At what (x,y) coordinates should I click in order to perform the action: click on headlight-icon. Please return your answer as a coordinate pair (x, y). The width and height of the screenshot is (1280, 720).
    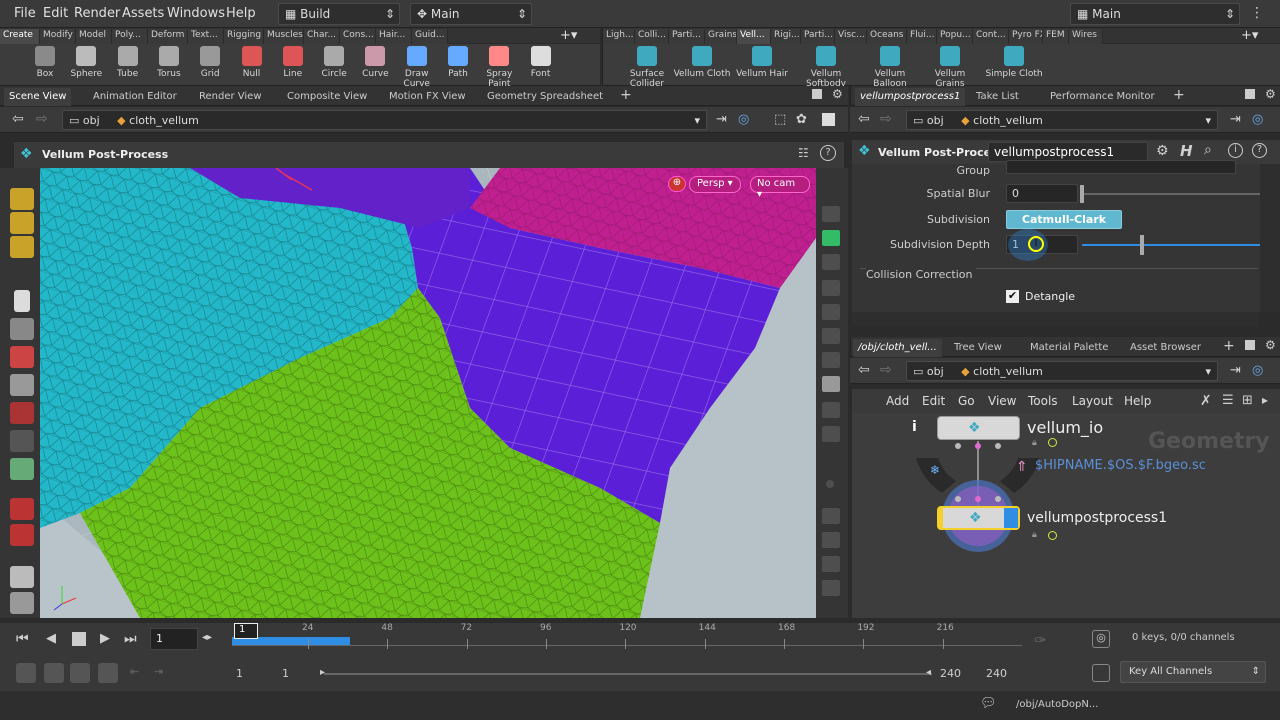
    Looking at the image, I should click on (831, 312).